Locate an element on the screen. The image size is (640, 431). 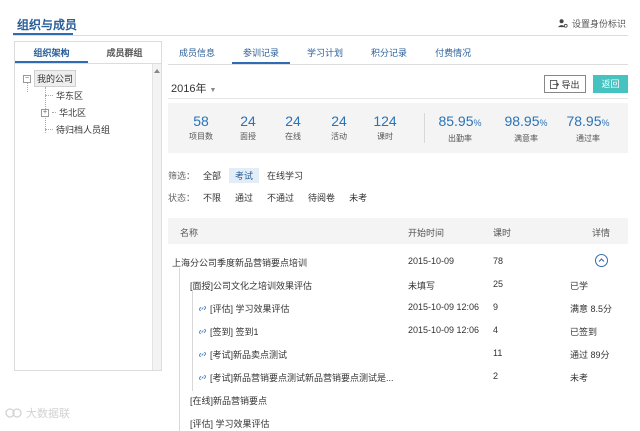
filter-all: 全部 is located at coordinates (212, 175).